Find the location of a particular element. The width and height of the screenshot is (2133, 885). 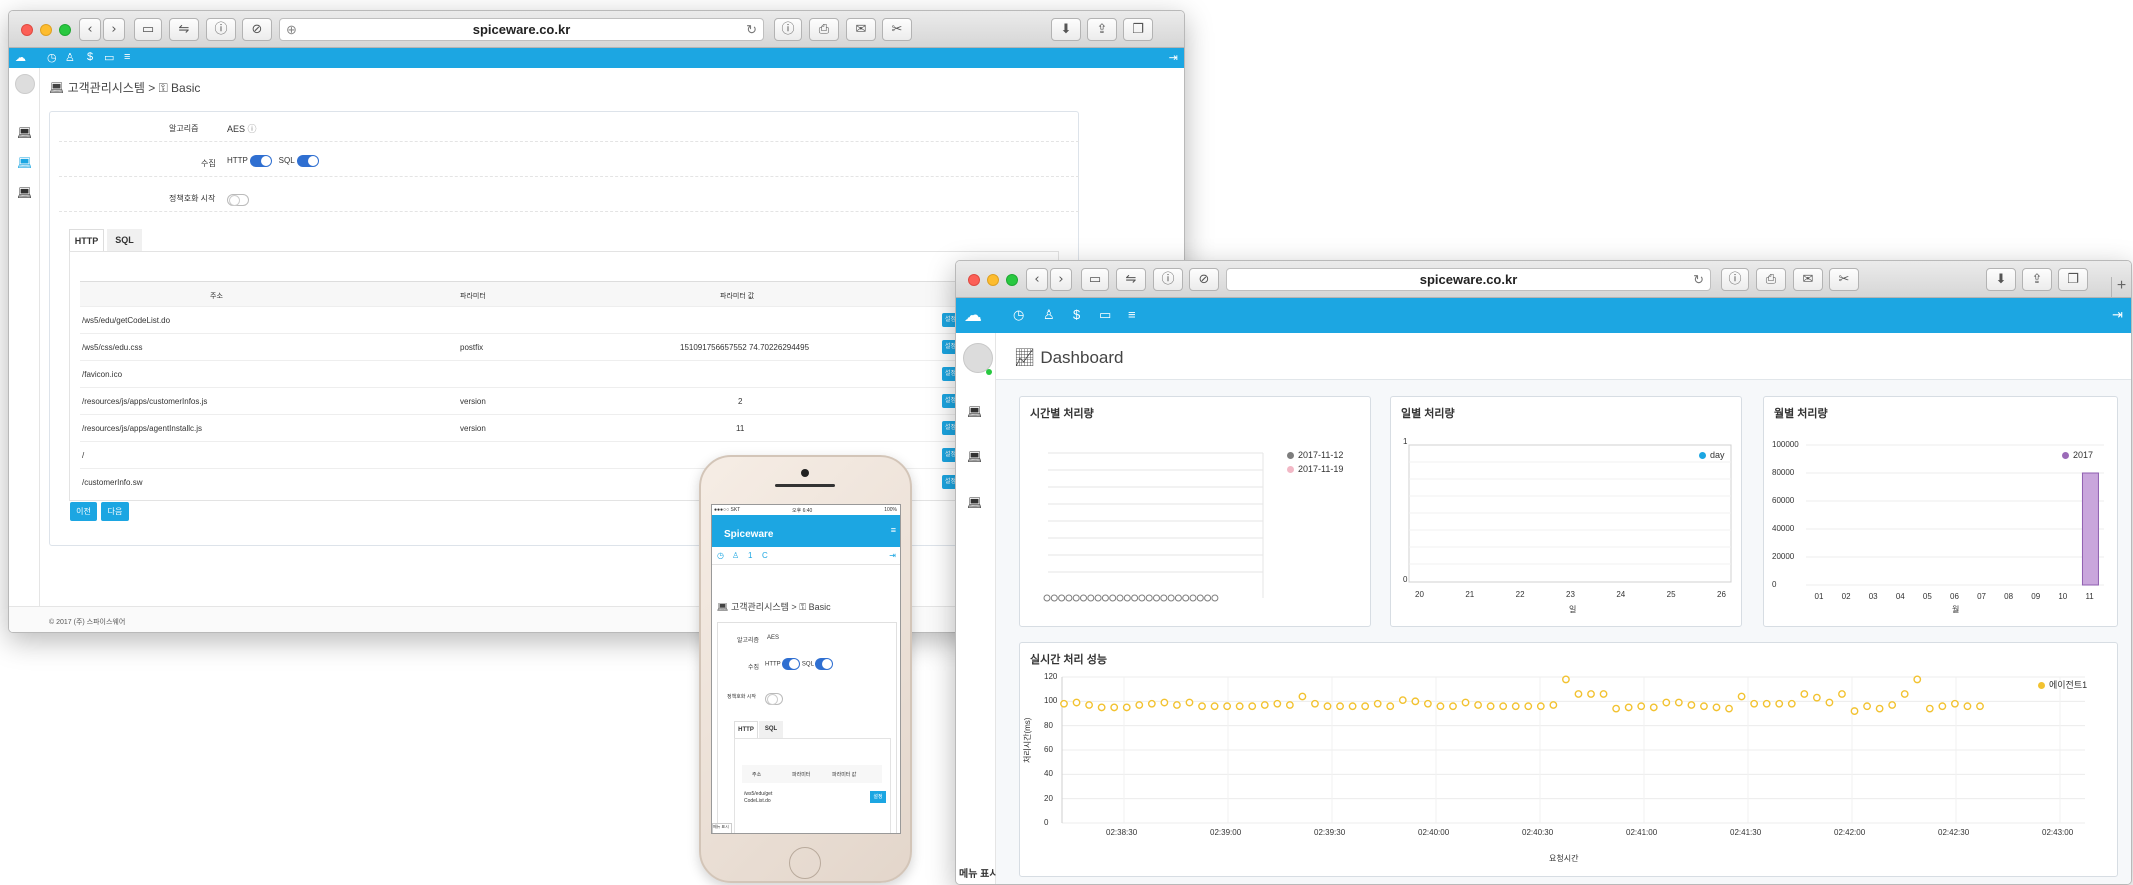

y-tick-label: 1 is located at coordinates (1405, 441).